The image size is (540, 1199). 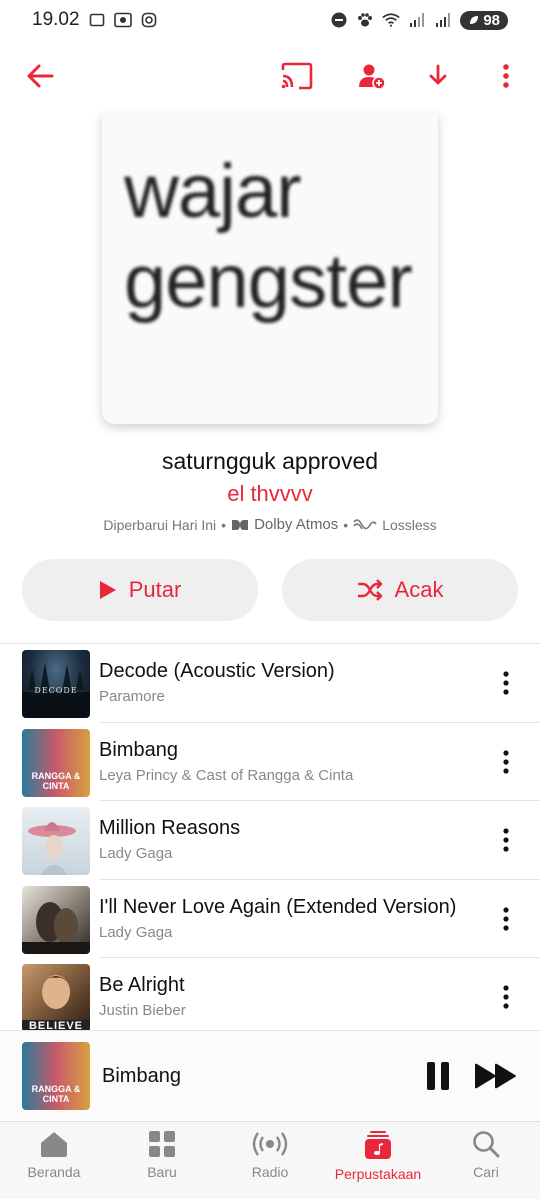 What do you see at coordinates (122, 20) in the screenshot?
I see `photo-notification-icon` at bounding box center [122, 20].